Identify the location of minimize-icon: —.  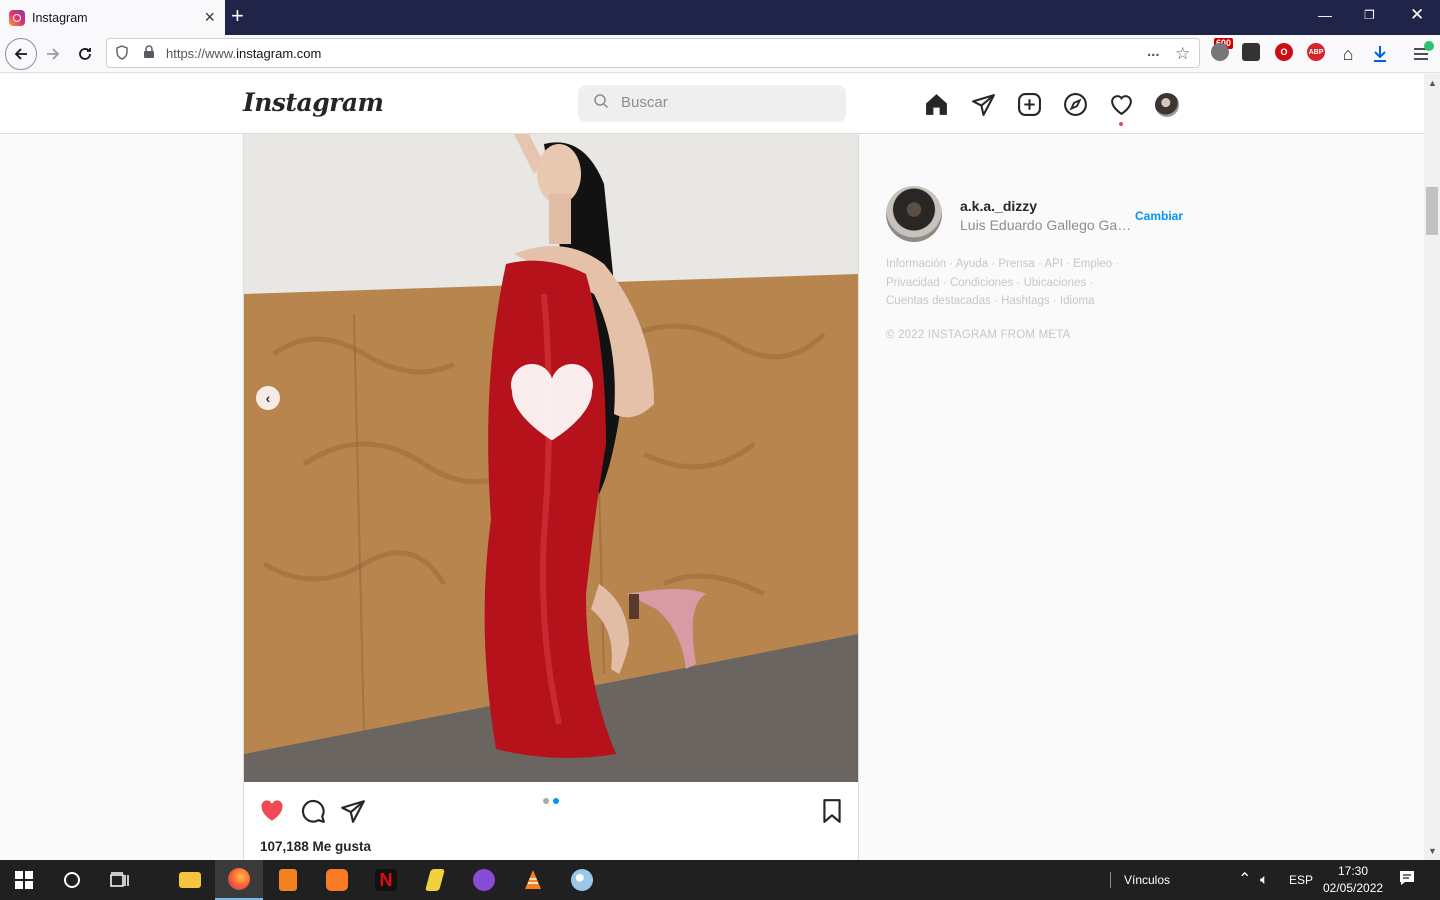
(1325, 15).